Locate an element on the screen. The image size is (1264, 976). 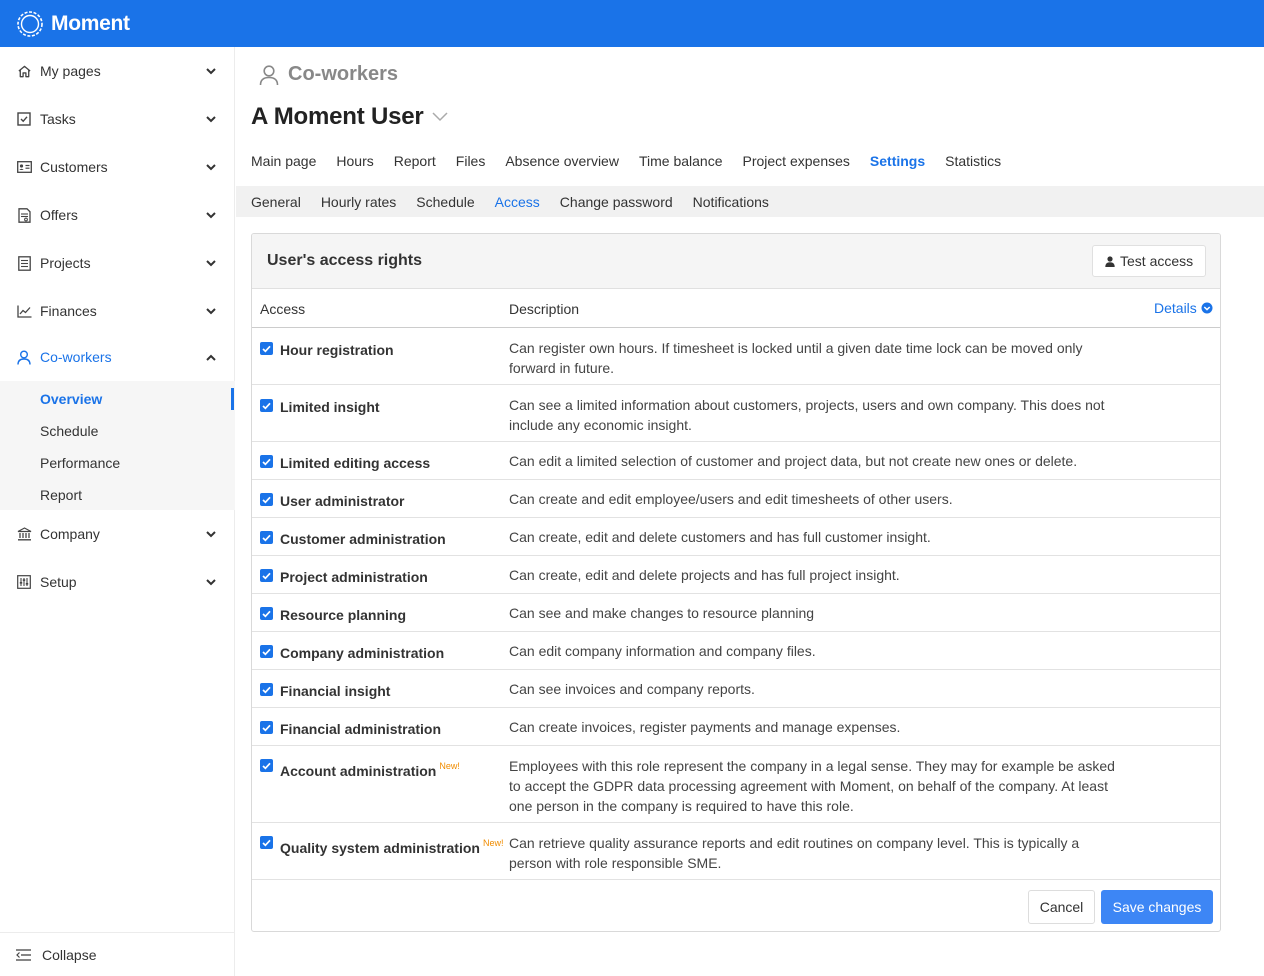
collapse-button: Collapse is located at coordinates (117, 954).